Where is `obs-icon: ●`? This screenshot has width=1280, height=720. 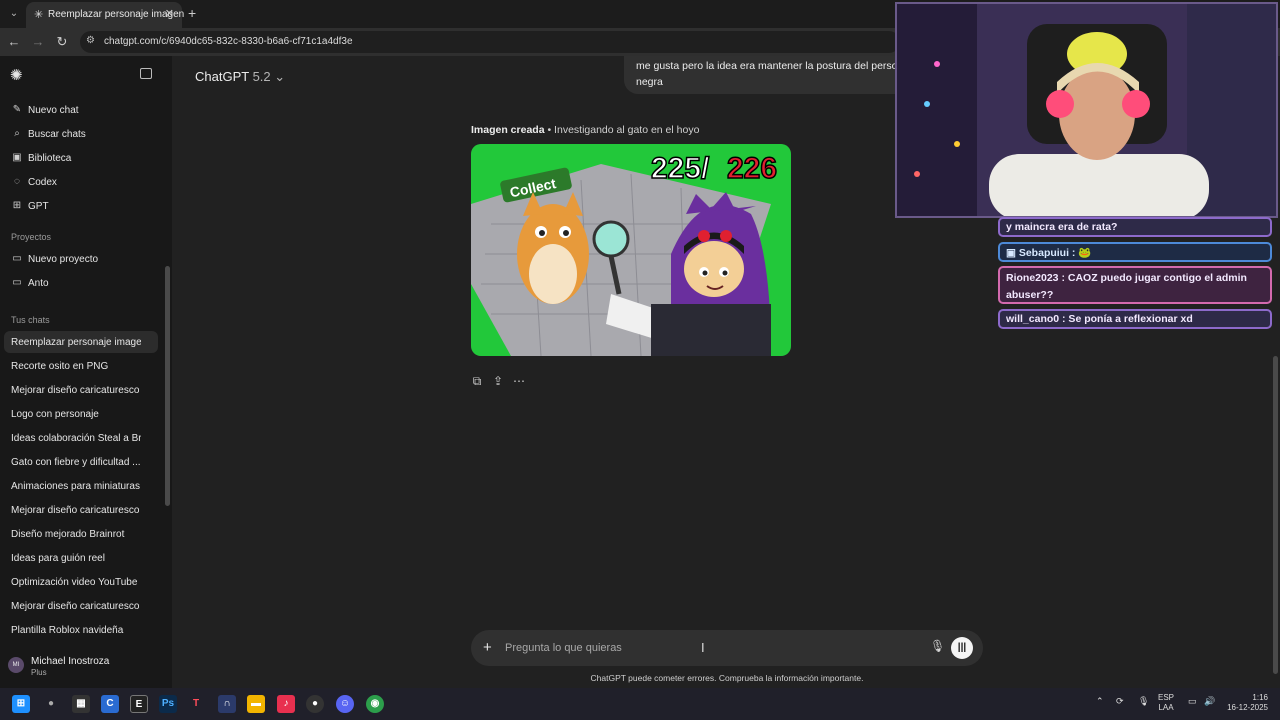
obs-icon: ● is located at coordinates (315, 704).